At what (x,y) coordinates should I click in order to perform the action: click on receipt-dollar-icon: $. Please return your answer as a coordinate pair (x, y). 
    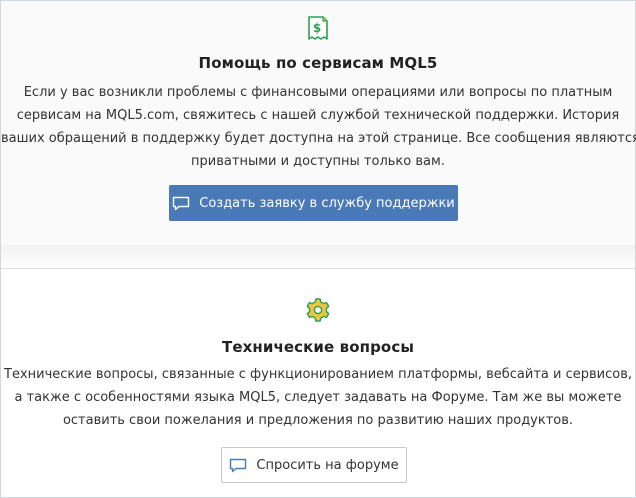
    Looking at the image, I should click on (318, 30).